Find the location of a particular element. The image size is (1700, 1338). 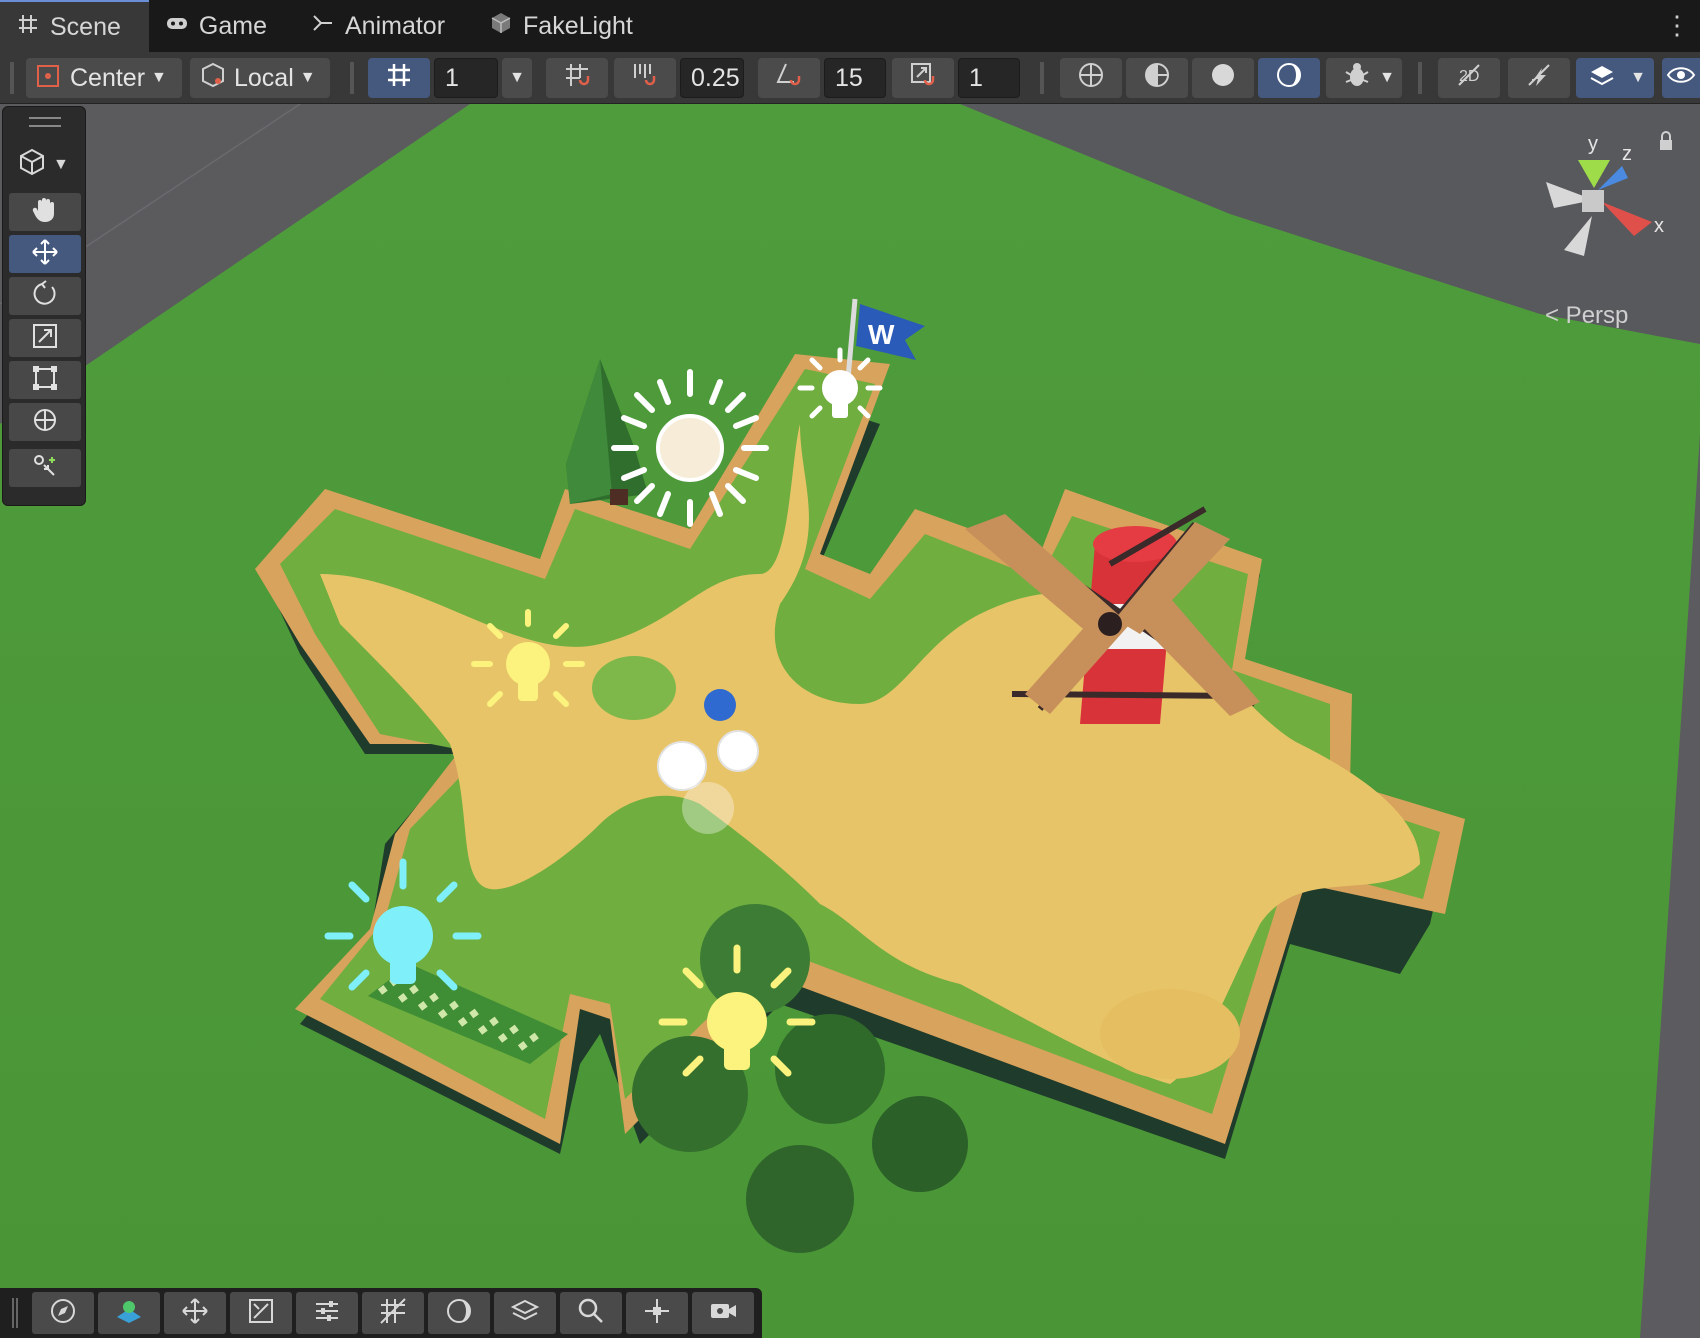

sliders-icon is located at coordinates (327, 1313).